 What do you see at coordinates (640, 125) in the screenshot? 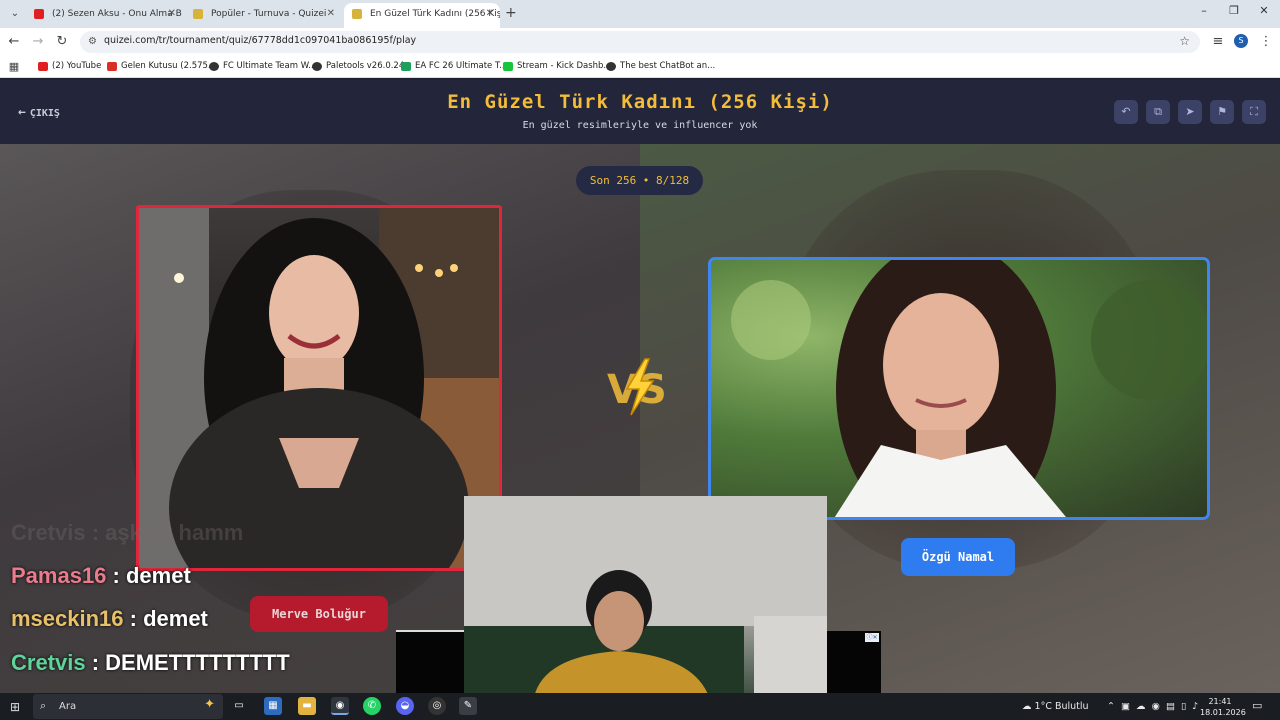
I see `quiz-subtitle: En güzel resimleriyle ve influencer yok` at bounding box center [640, 125].